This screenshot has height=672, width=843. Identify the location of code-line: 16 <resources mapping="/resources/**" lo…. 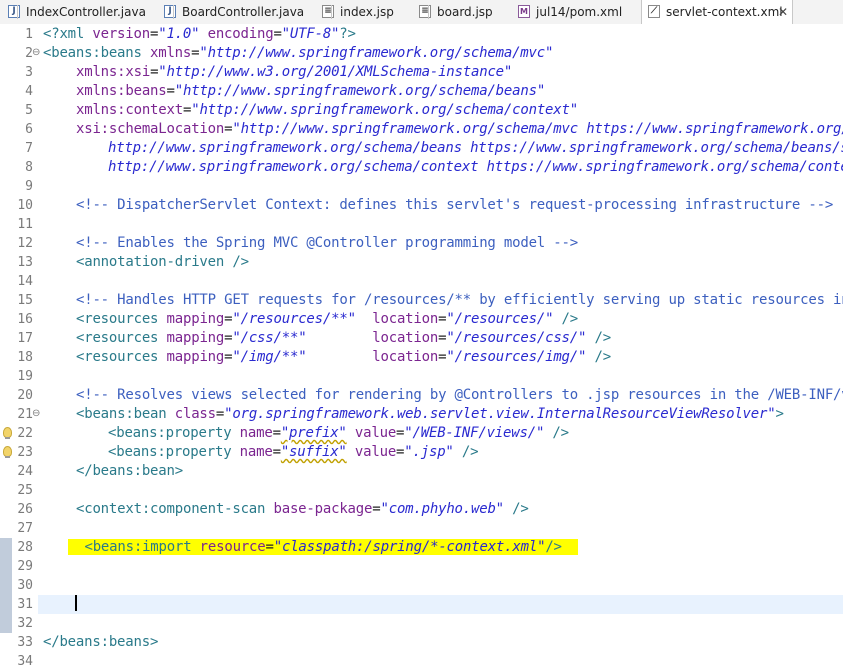
(421, 319).